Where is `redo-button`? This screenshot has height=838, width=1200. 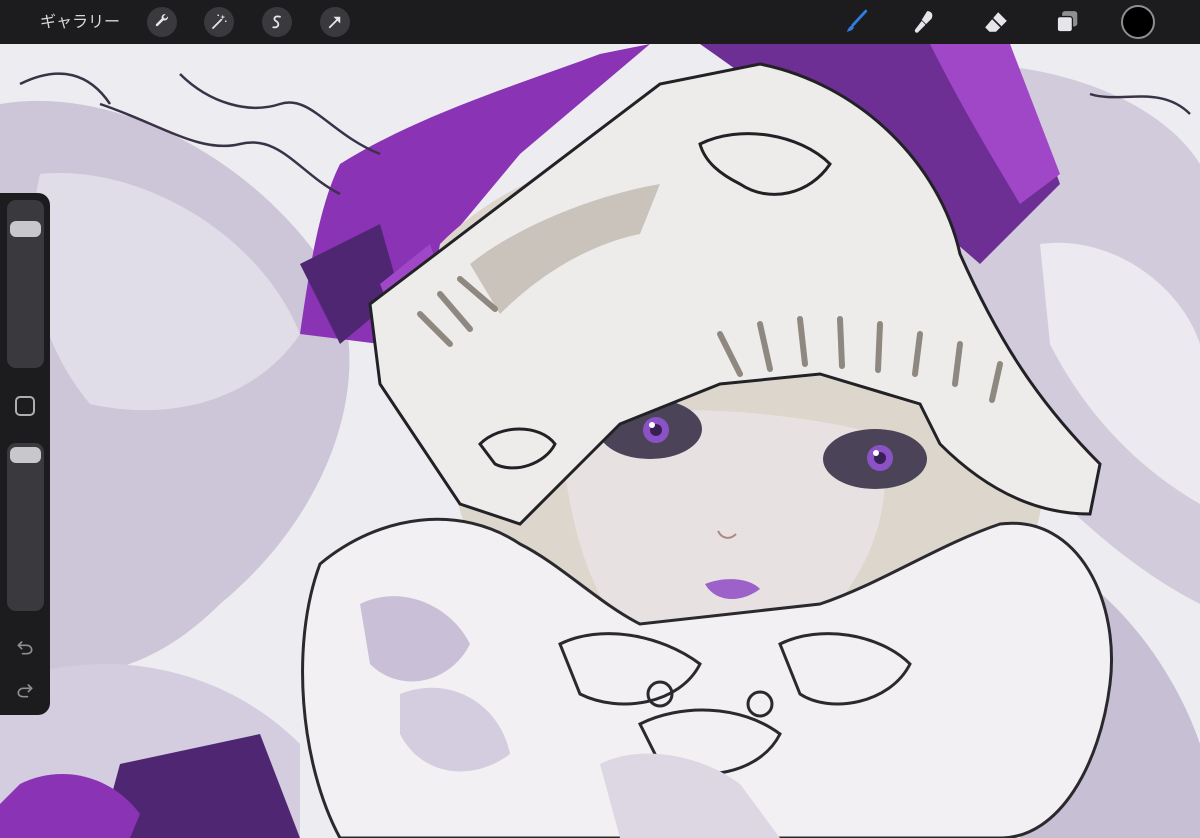 redo-button is located at coordinates (25, 690).